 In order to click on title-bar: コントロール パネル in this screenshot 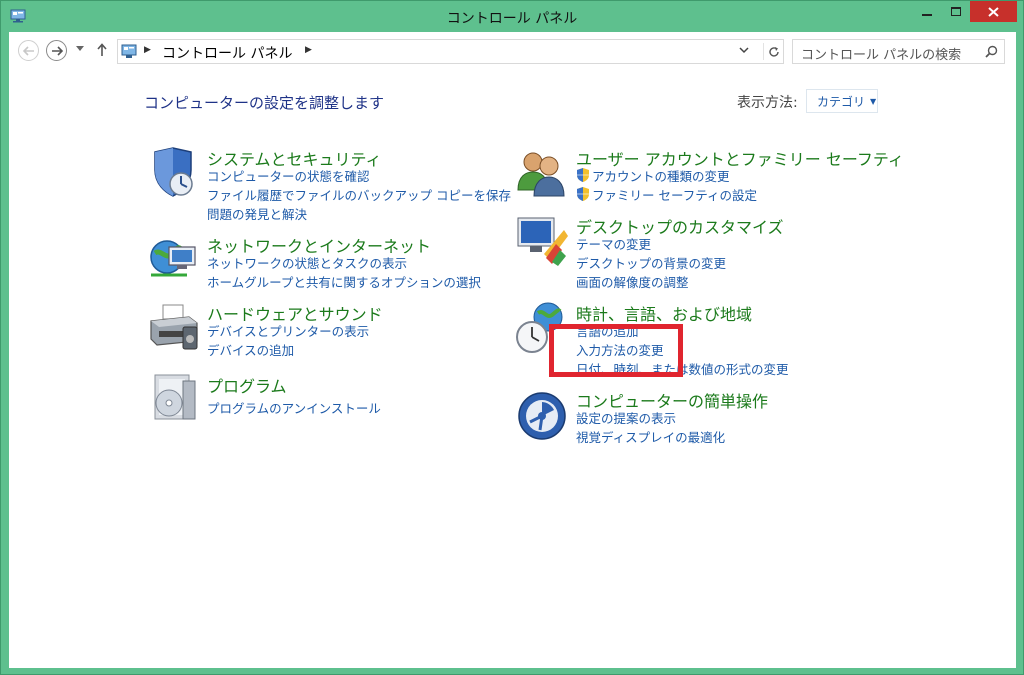, I will do `click(512, 16)`.